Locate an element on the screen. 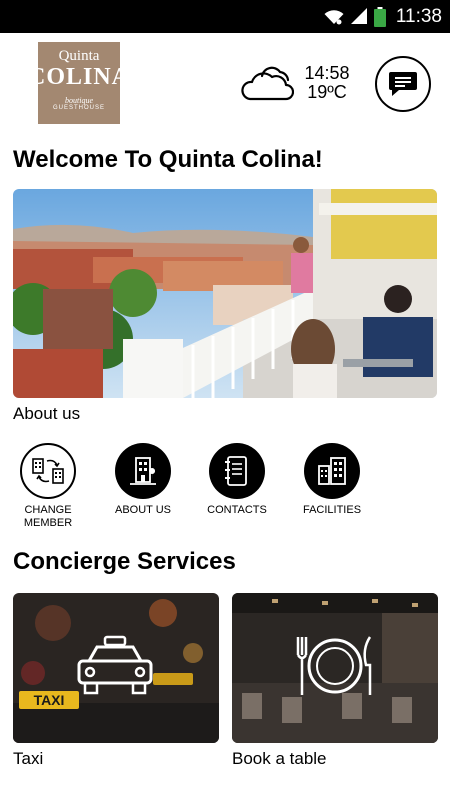  book-a-table-caption: Book a table is located at coordinates (279, 759).